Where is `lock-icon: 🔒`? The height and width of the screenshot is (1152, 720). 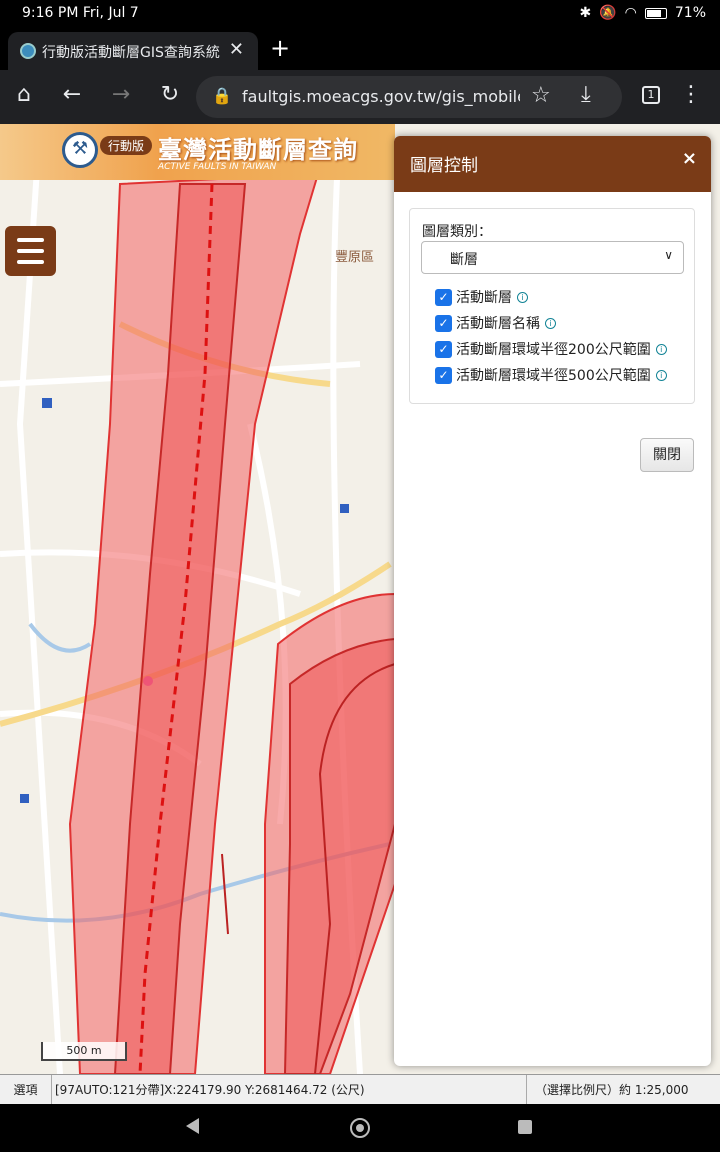
lock-icon: 🔒 is located at coordinates (222, 95).